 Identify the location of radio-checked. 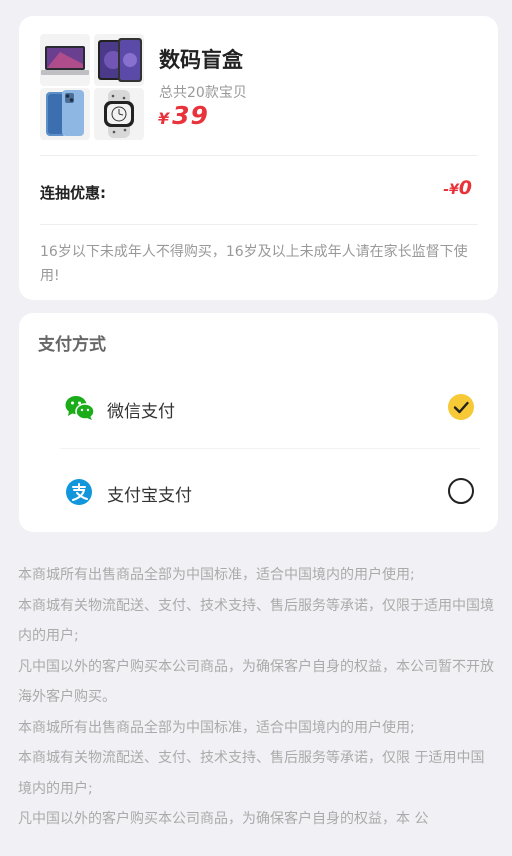
(461, 407).